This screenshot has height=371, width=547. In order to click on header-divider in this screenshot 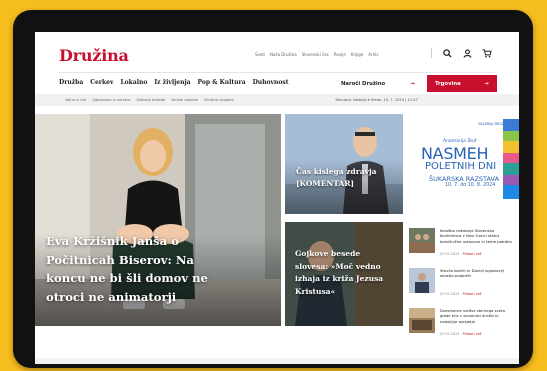, I will do `click(277, 72)`.